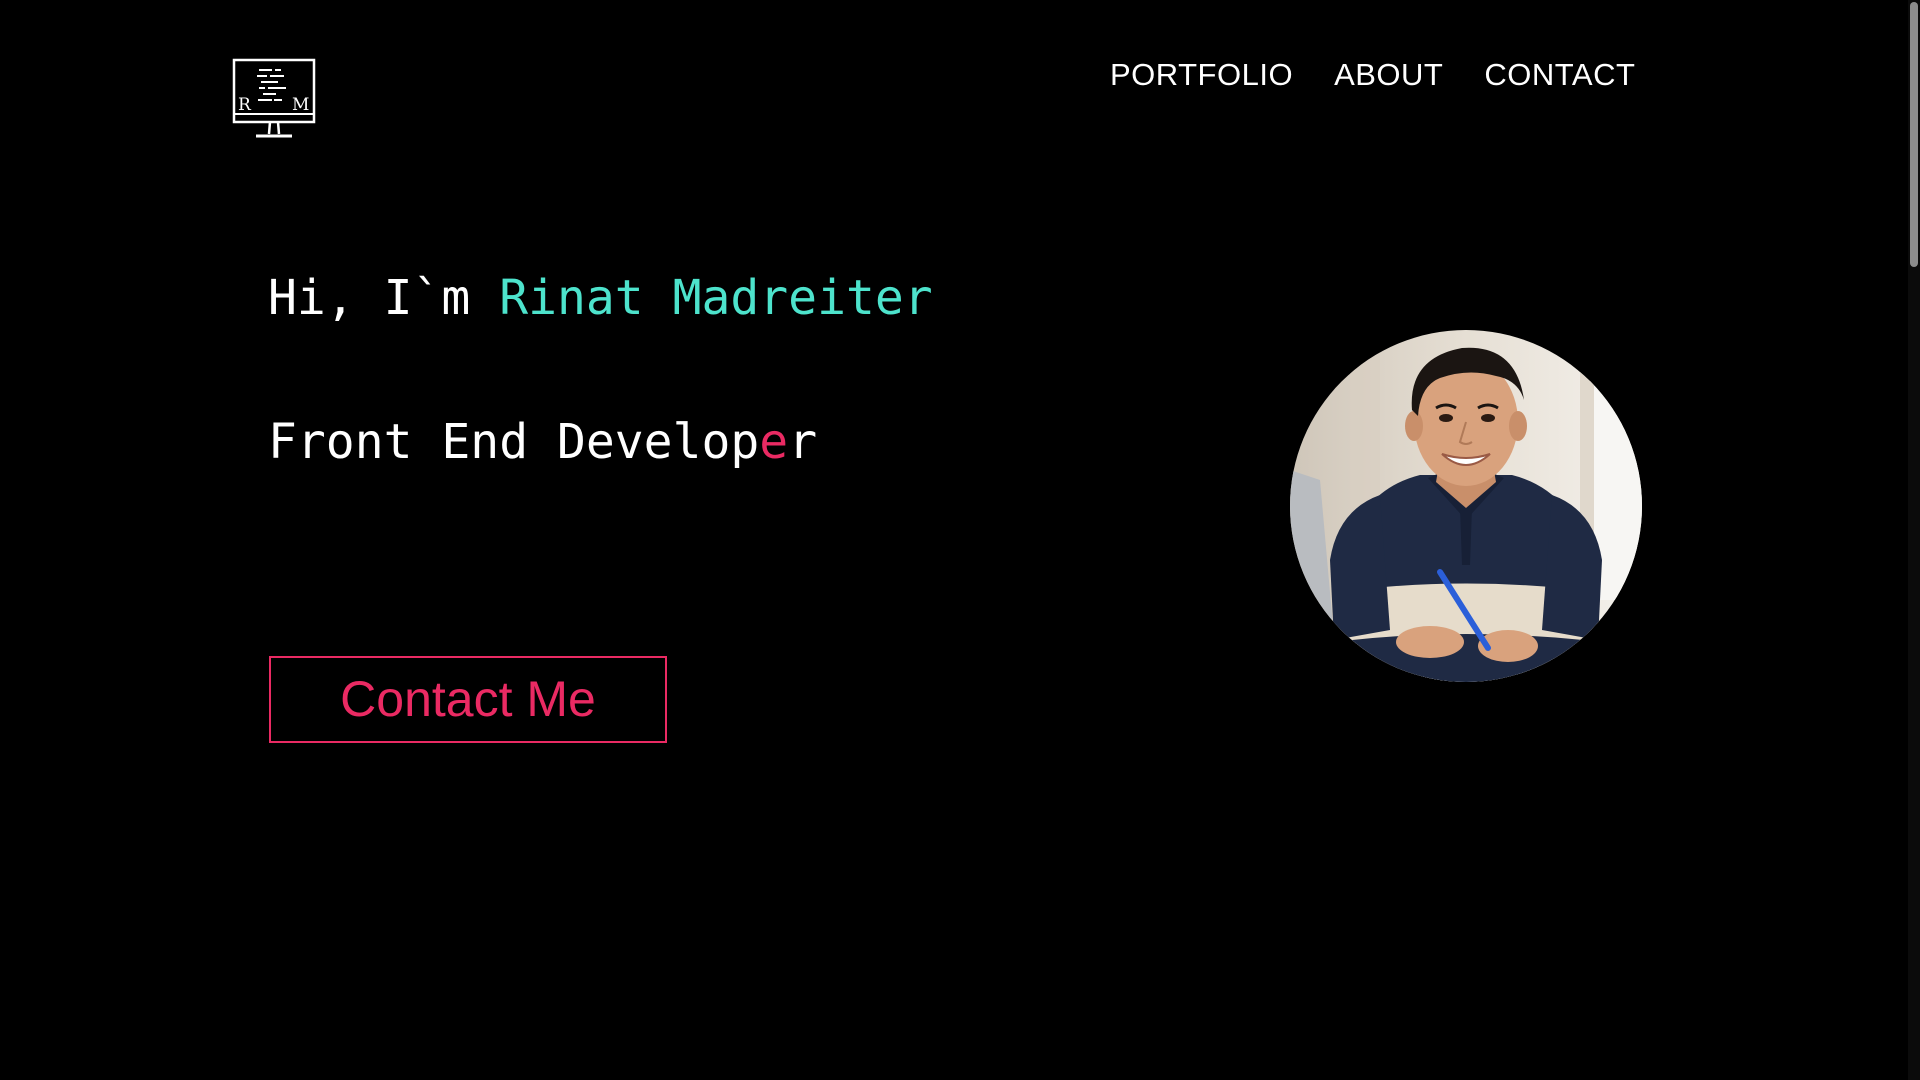 Image resolution: width=1920 pixels, height=1080 pixels. What do you see at coordinates (1201, 75) in the screenshot?
I see `nav-portfolio-link: PORTFOLIO` at bounding box center [1201, 75].